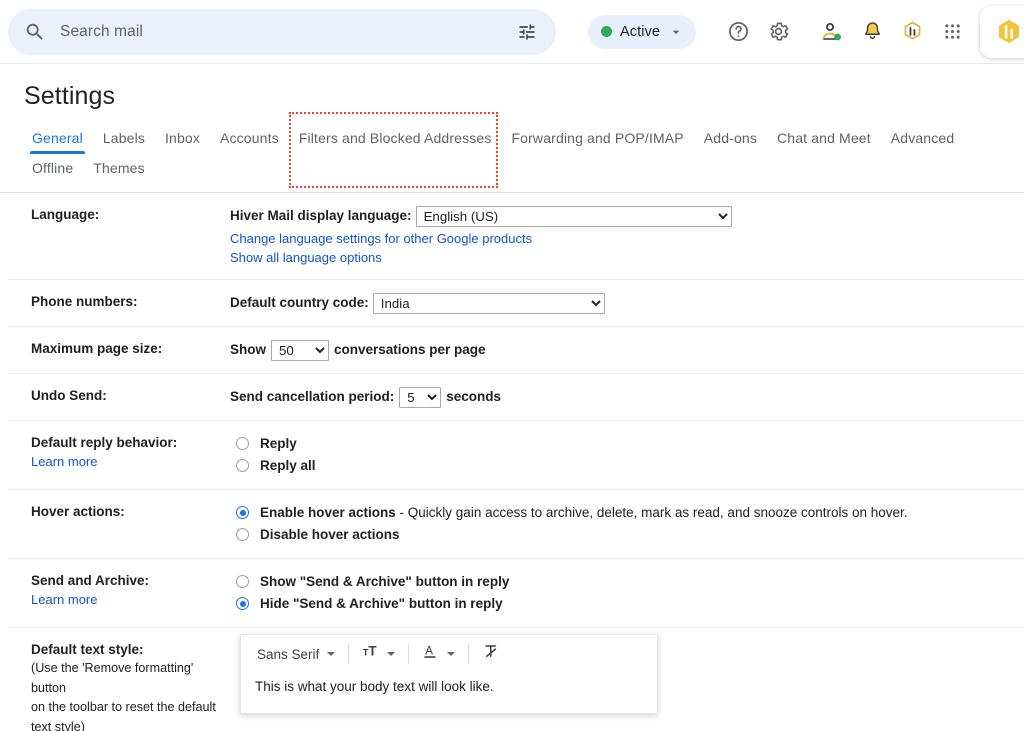 The height and width of the screenshot is (731, 1024). I want to click on search-input, so click(279, 31).